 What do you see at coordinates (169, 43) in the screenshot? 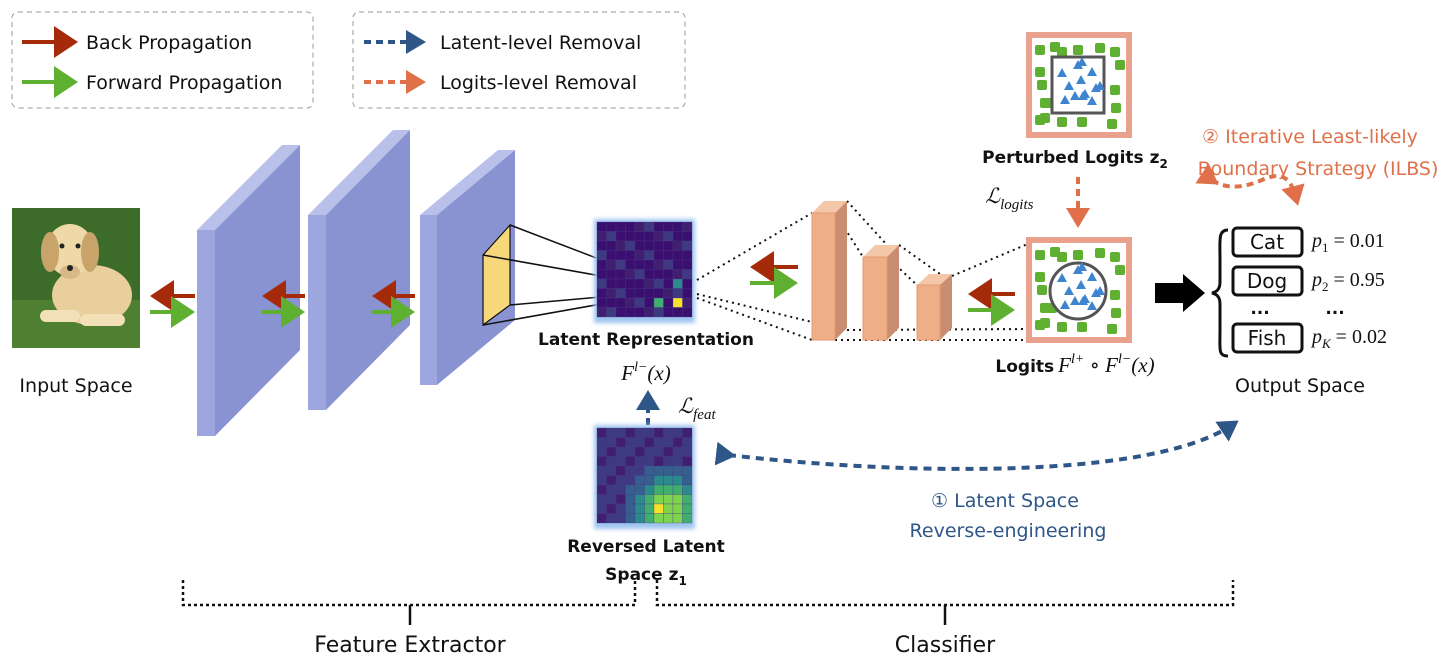
I see `legend-back-propagation: Back Propagation` at bounding box center [169, 43].